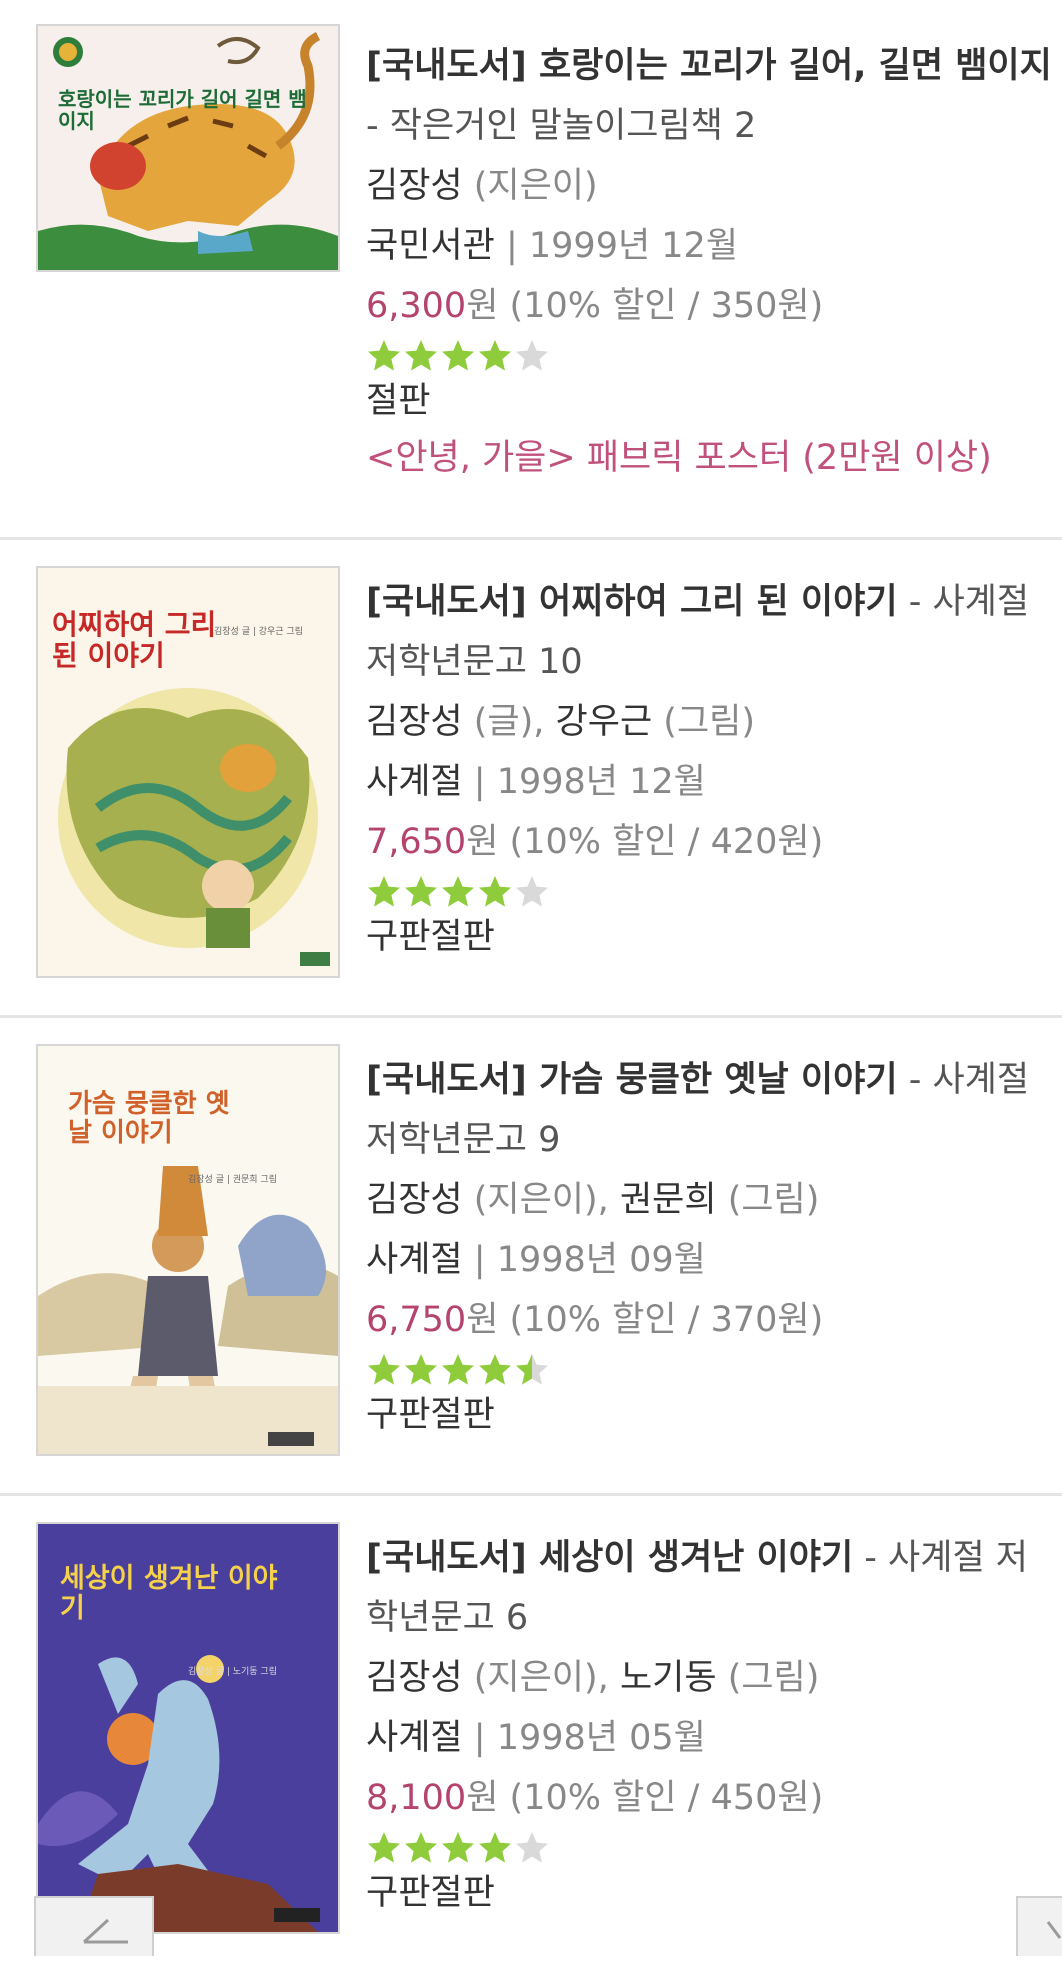 The image size is (1062, 1962). What do you see at coordinates (601, 1260) in the screenshot?
I see `pub-date: 1998년 09월` at bounding box center [601, 1260].